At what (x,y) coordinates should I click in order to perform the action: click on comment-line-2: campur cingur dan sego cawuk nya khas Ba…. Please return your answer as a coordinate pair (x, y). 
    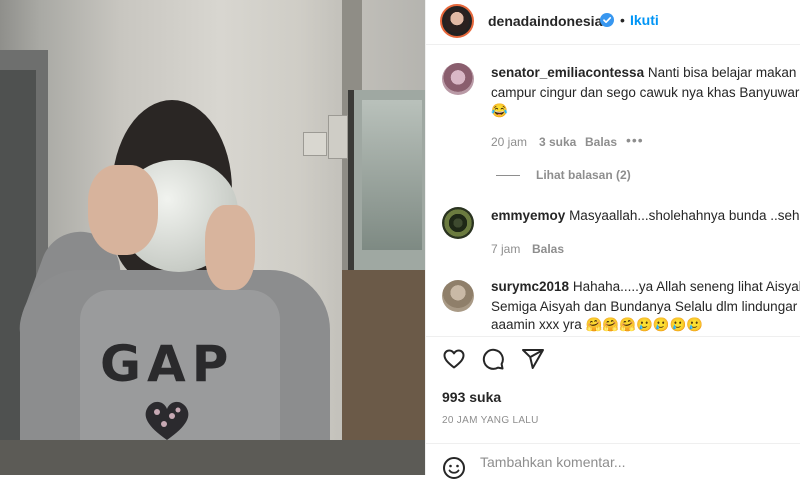
    Looking at the image, I should click on (645, 92).